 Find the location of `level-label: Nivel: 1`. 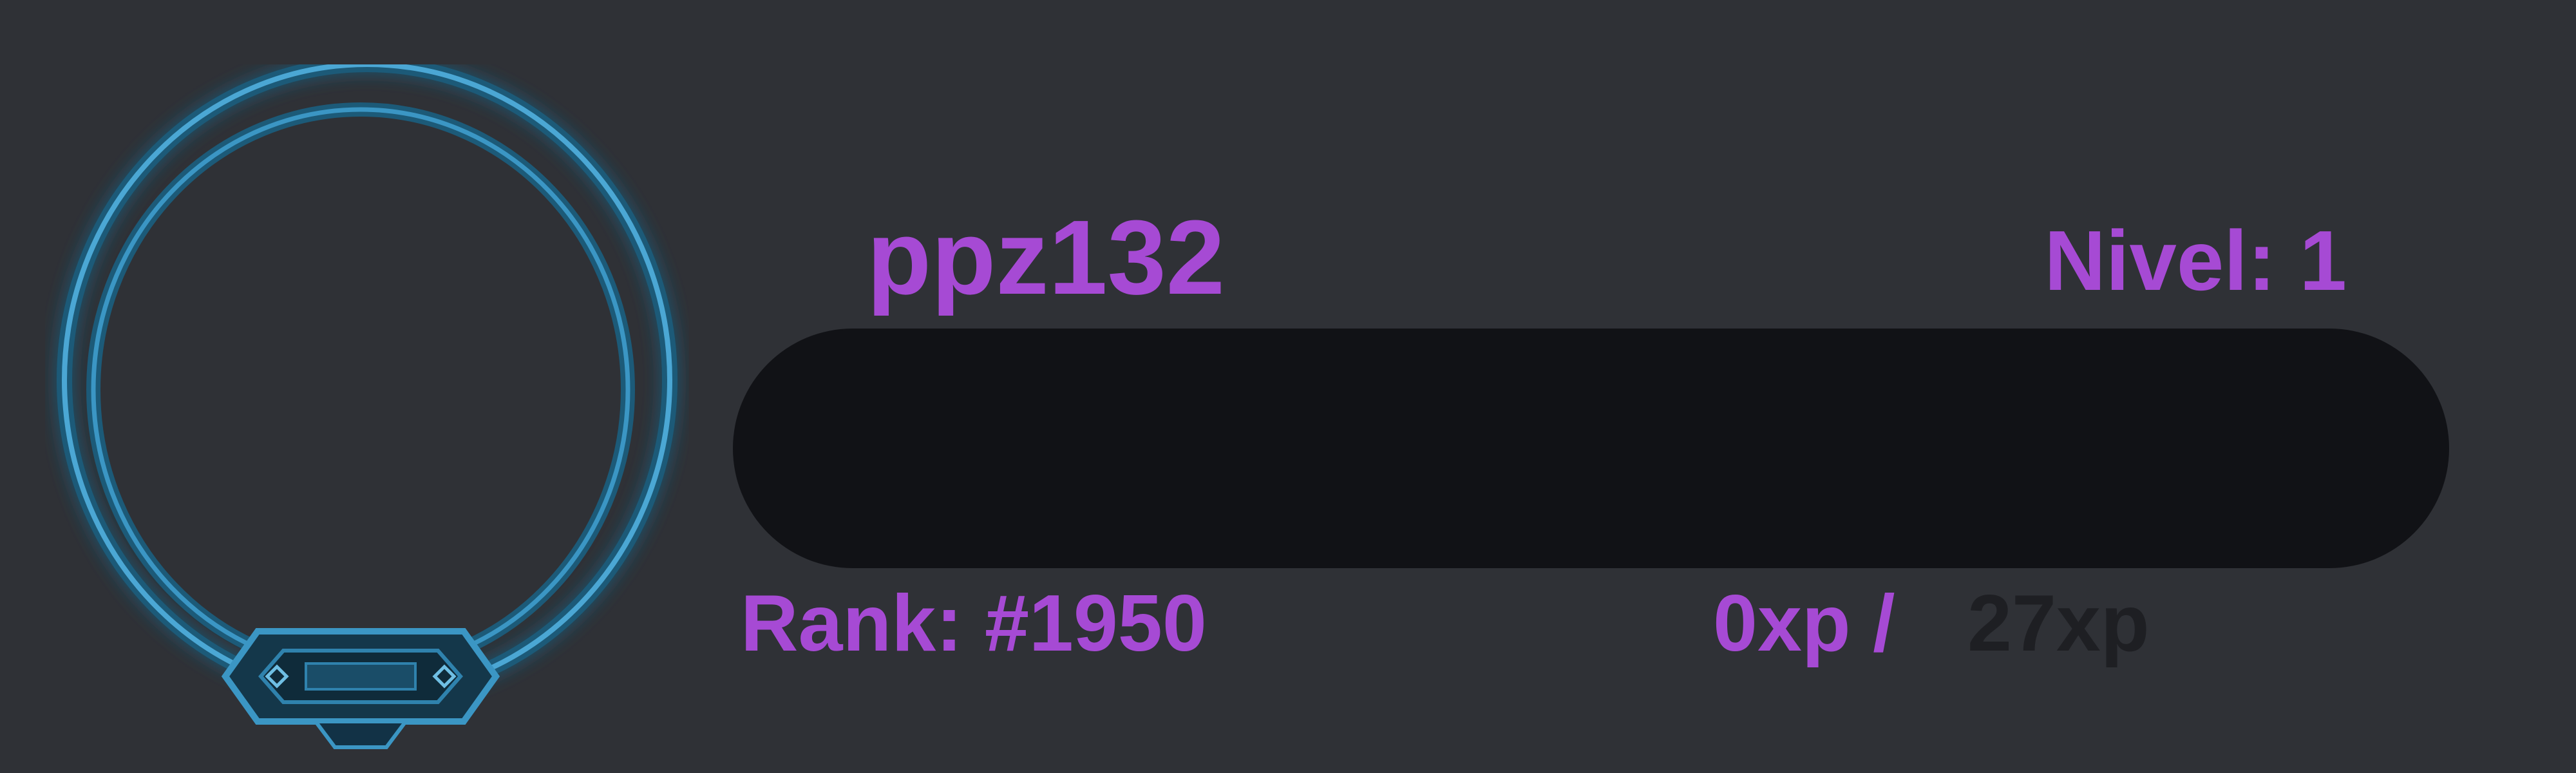

level-label: Nivel: 1 is located at coordinates (2196, 260).